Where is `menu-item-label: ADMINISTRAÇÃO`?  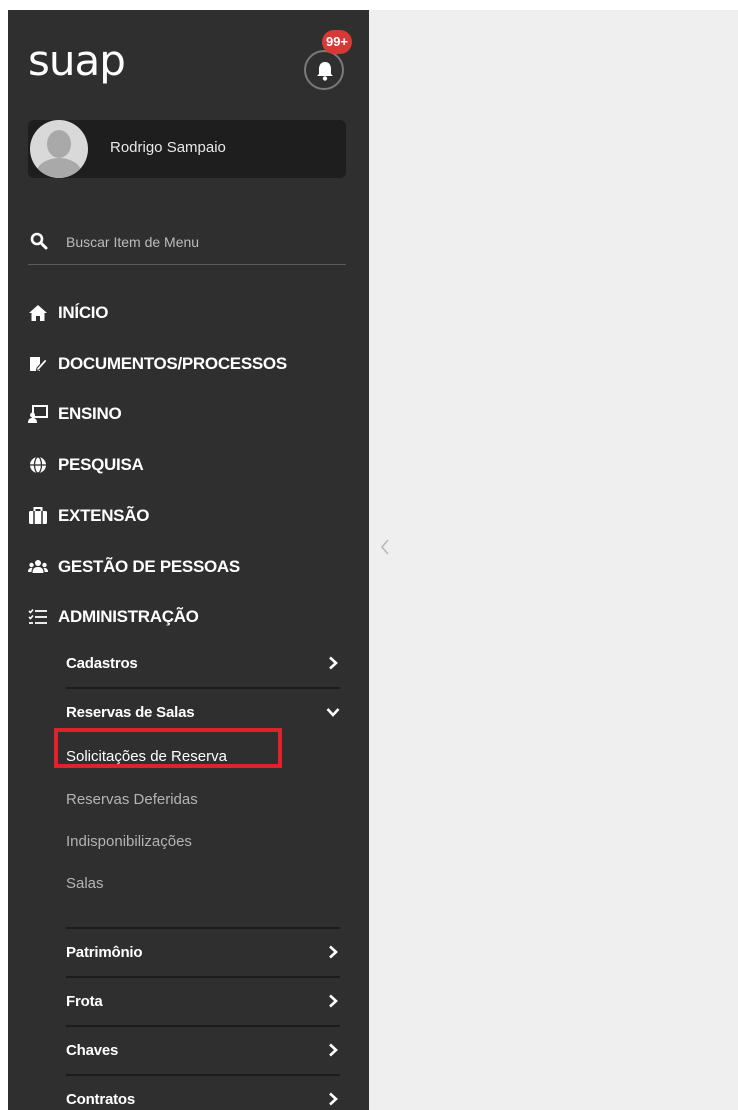
menu-item-label: ADMINISTRAÇÃO is located at coordinates (128, 616).